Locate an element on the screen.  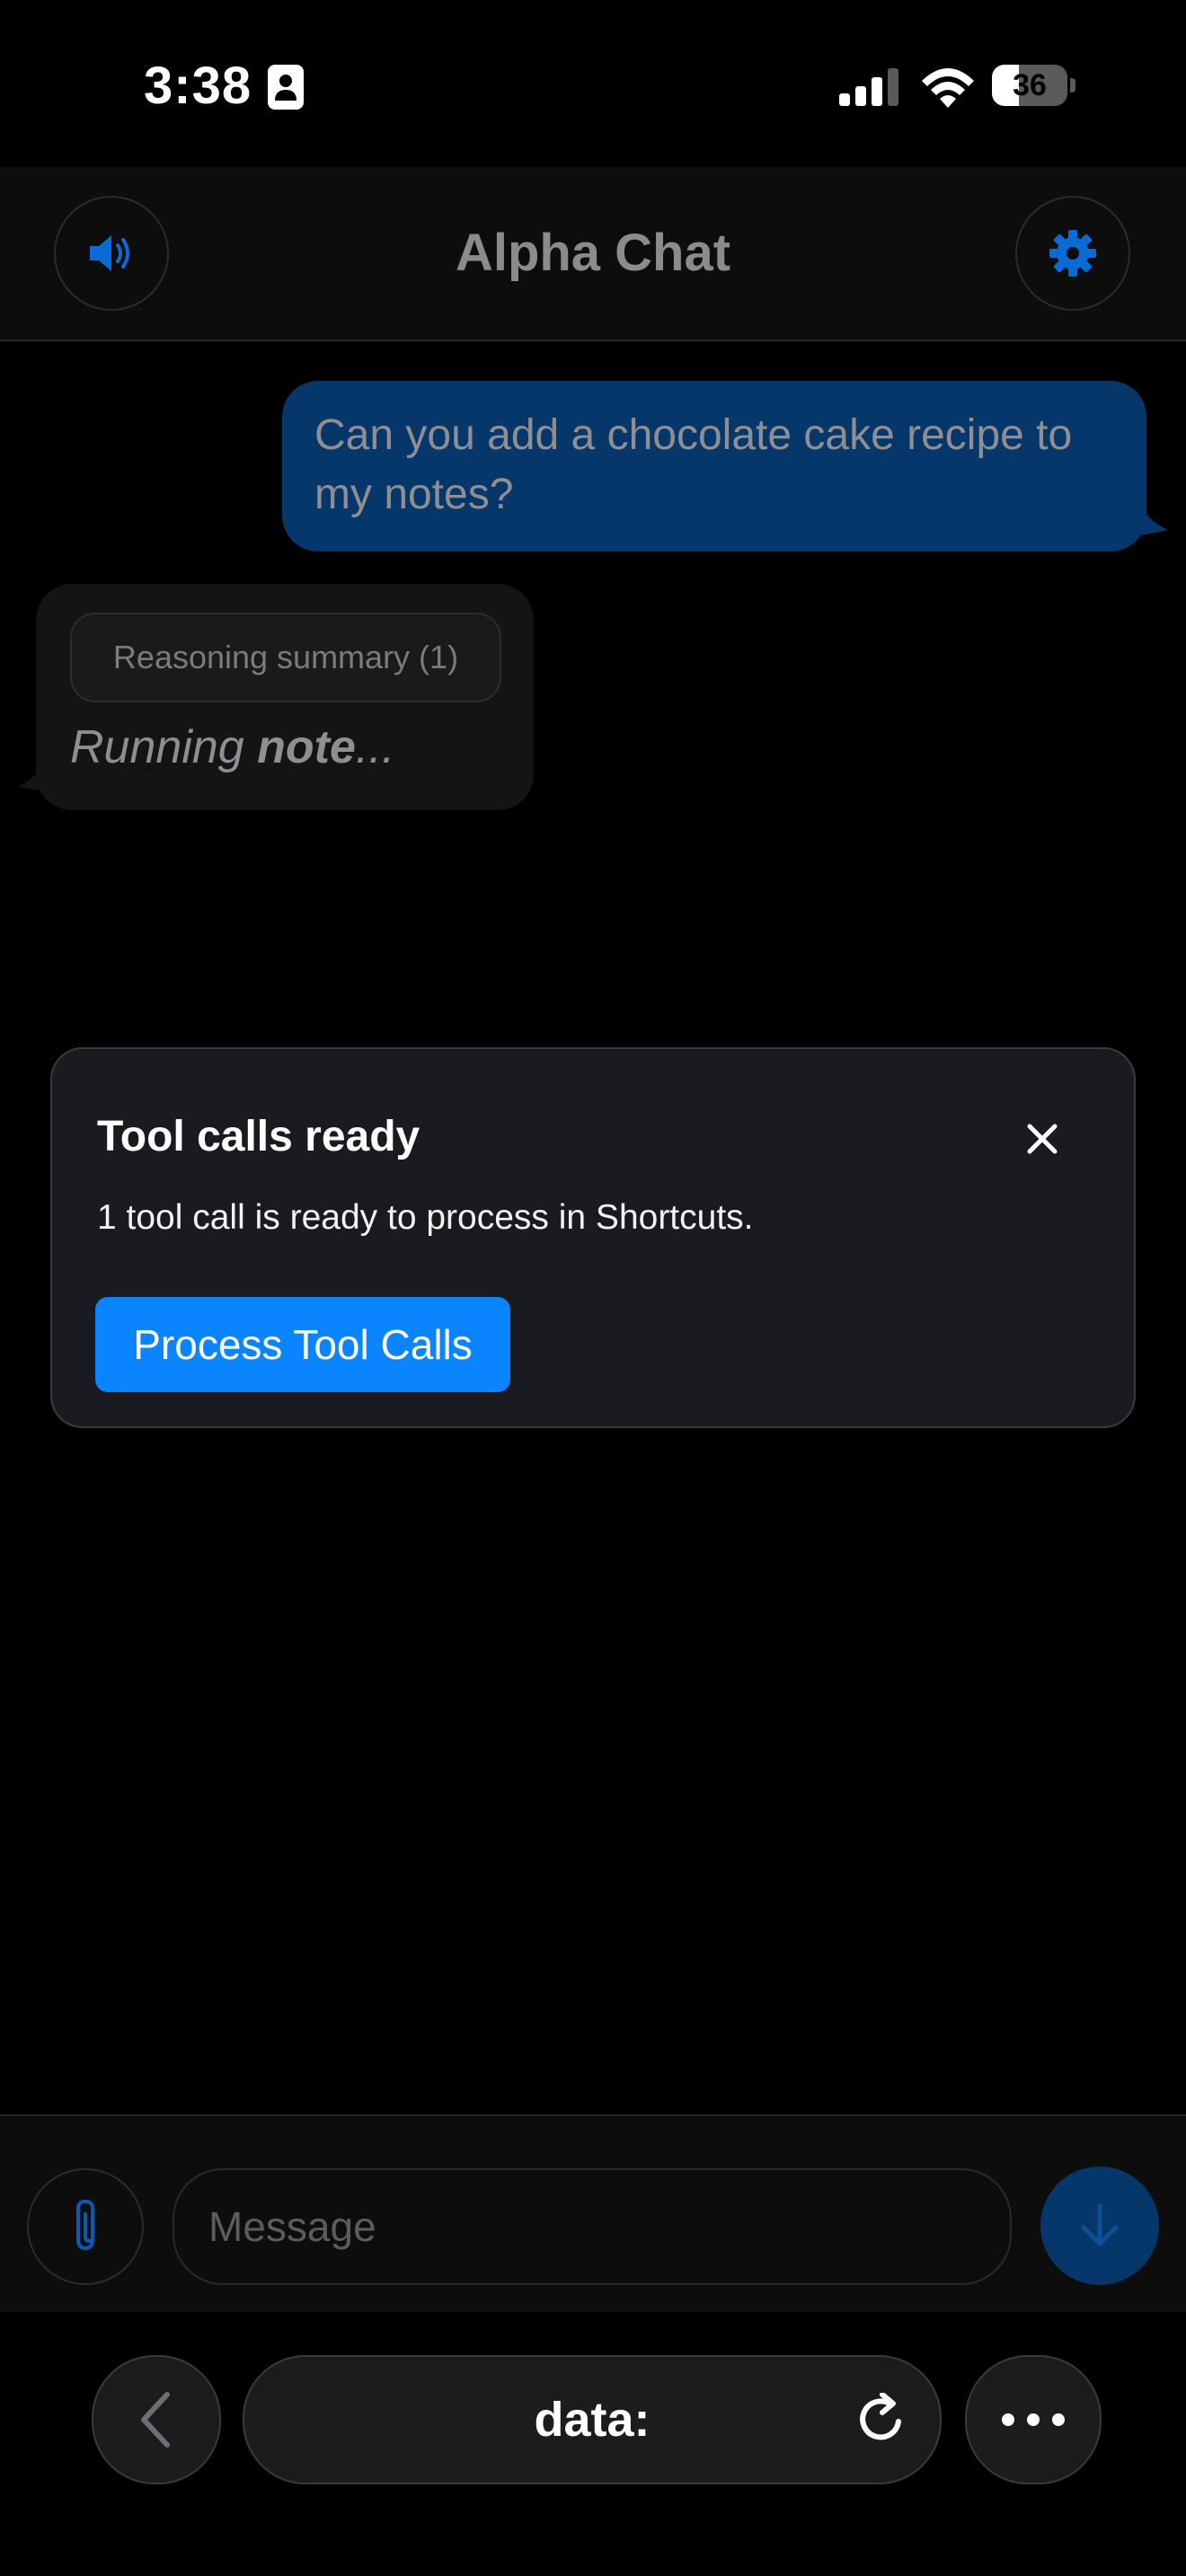
gear-icon is located at coordinates (1072, 253).